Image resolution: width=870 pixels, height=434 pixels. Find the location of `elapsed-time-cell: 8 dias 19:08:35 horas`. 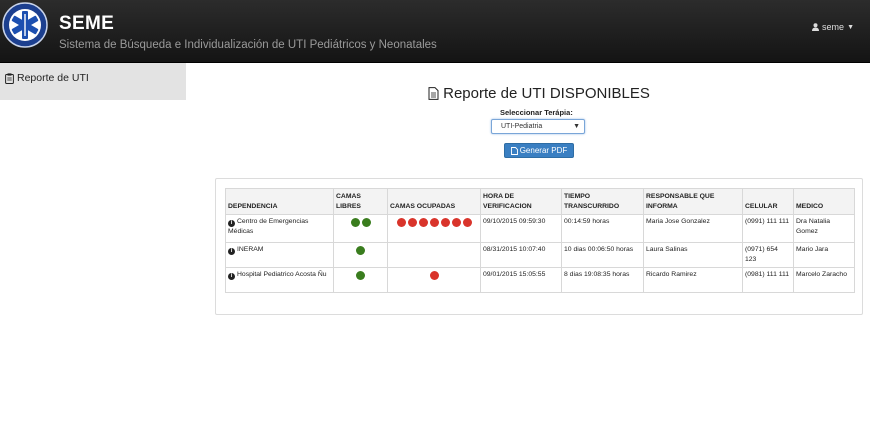

elapsed-time-cell: 8 dias 19:08:35 horas is located at coordinates (602, 280).